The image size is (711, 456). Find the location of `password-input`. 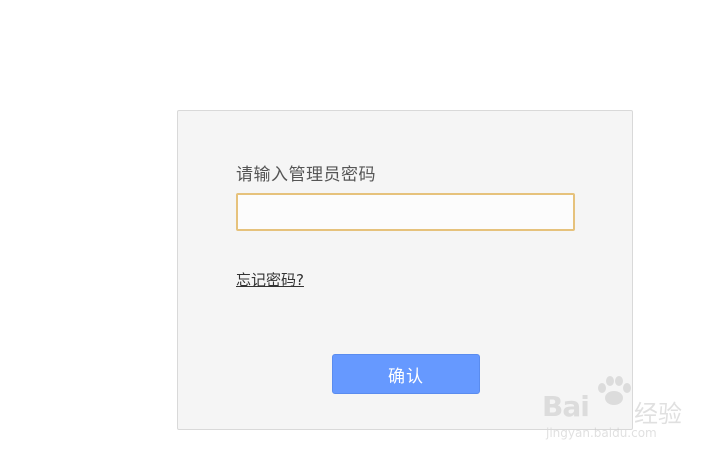

password-input is located at coordinates (405, 212).